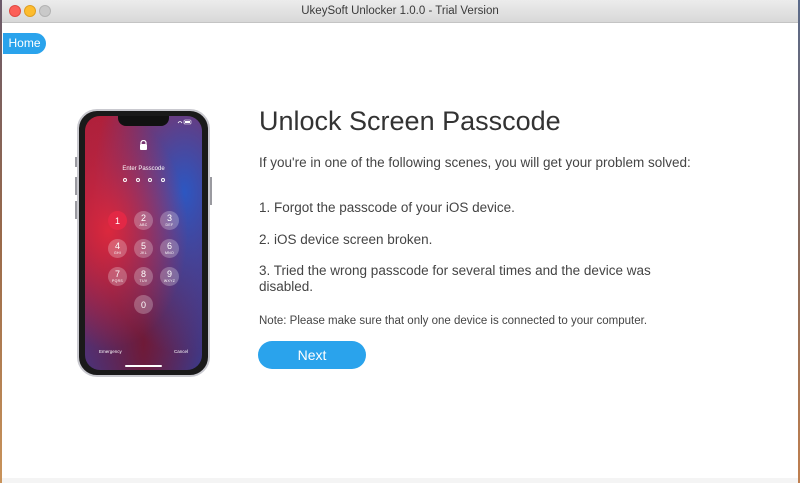 The image size is (800, 483). I want to click on keypad-key-3: 3 DEF, so click(169, 220).